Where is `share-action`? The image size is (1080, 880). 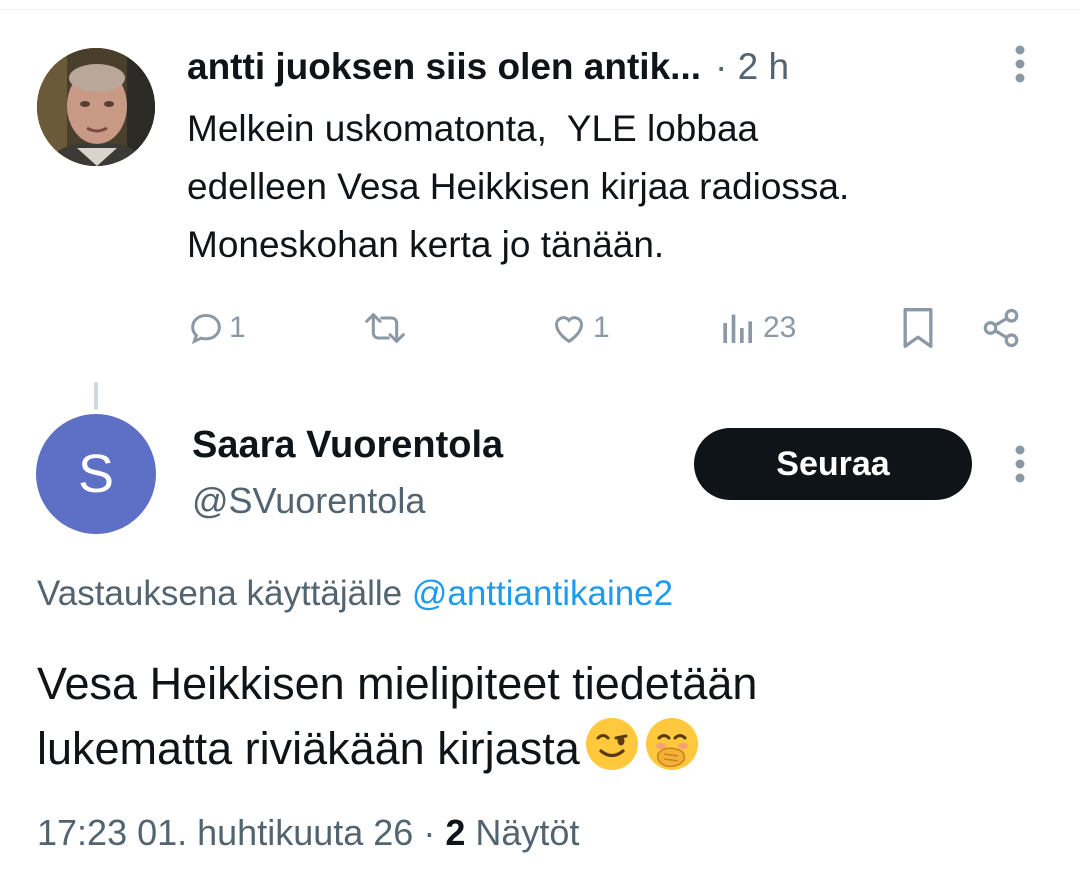
share-action is located at coordinates (1001, 328).